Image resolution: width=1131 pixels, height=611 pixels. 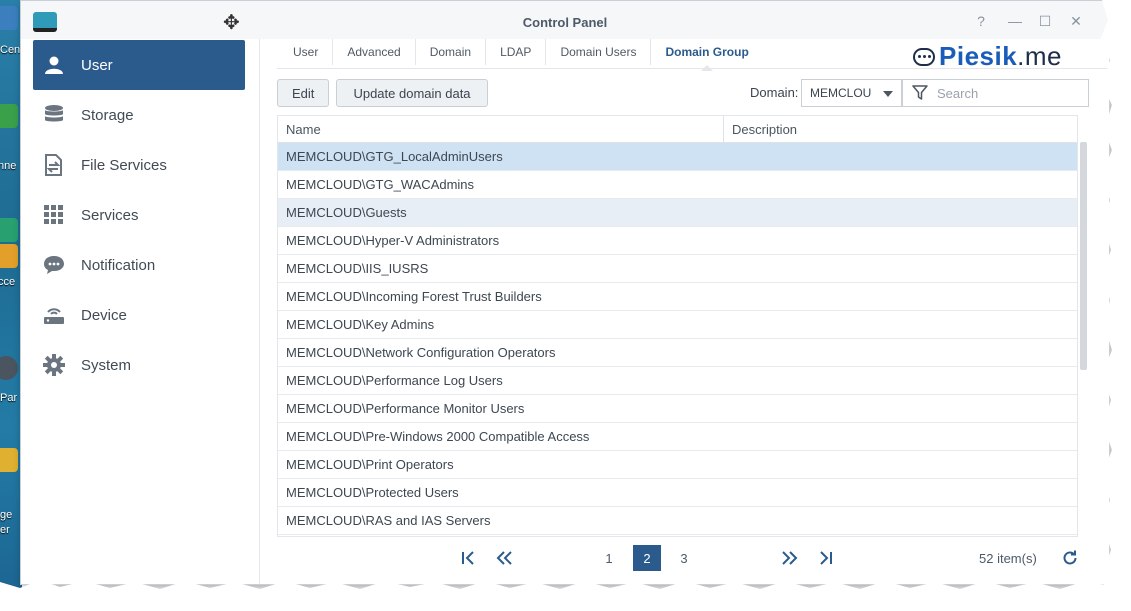 What do you see at coordinates (380, 184) in the screenshot?
I see `group-name-cell: MEMCLOUD\GTG_WACAdmins` at bounding box center [380, 184].